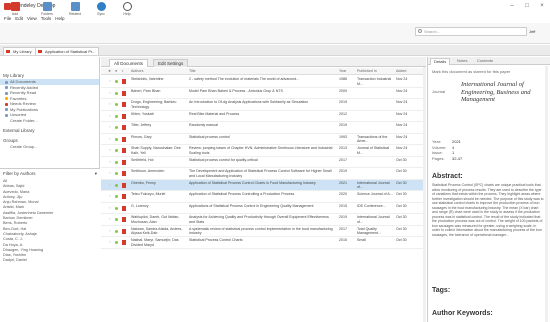 Image resolution: width=550 pixels, height=322 pixels. I want to click on menu-view: View, so click(32, 18).